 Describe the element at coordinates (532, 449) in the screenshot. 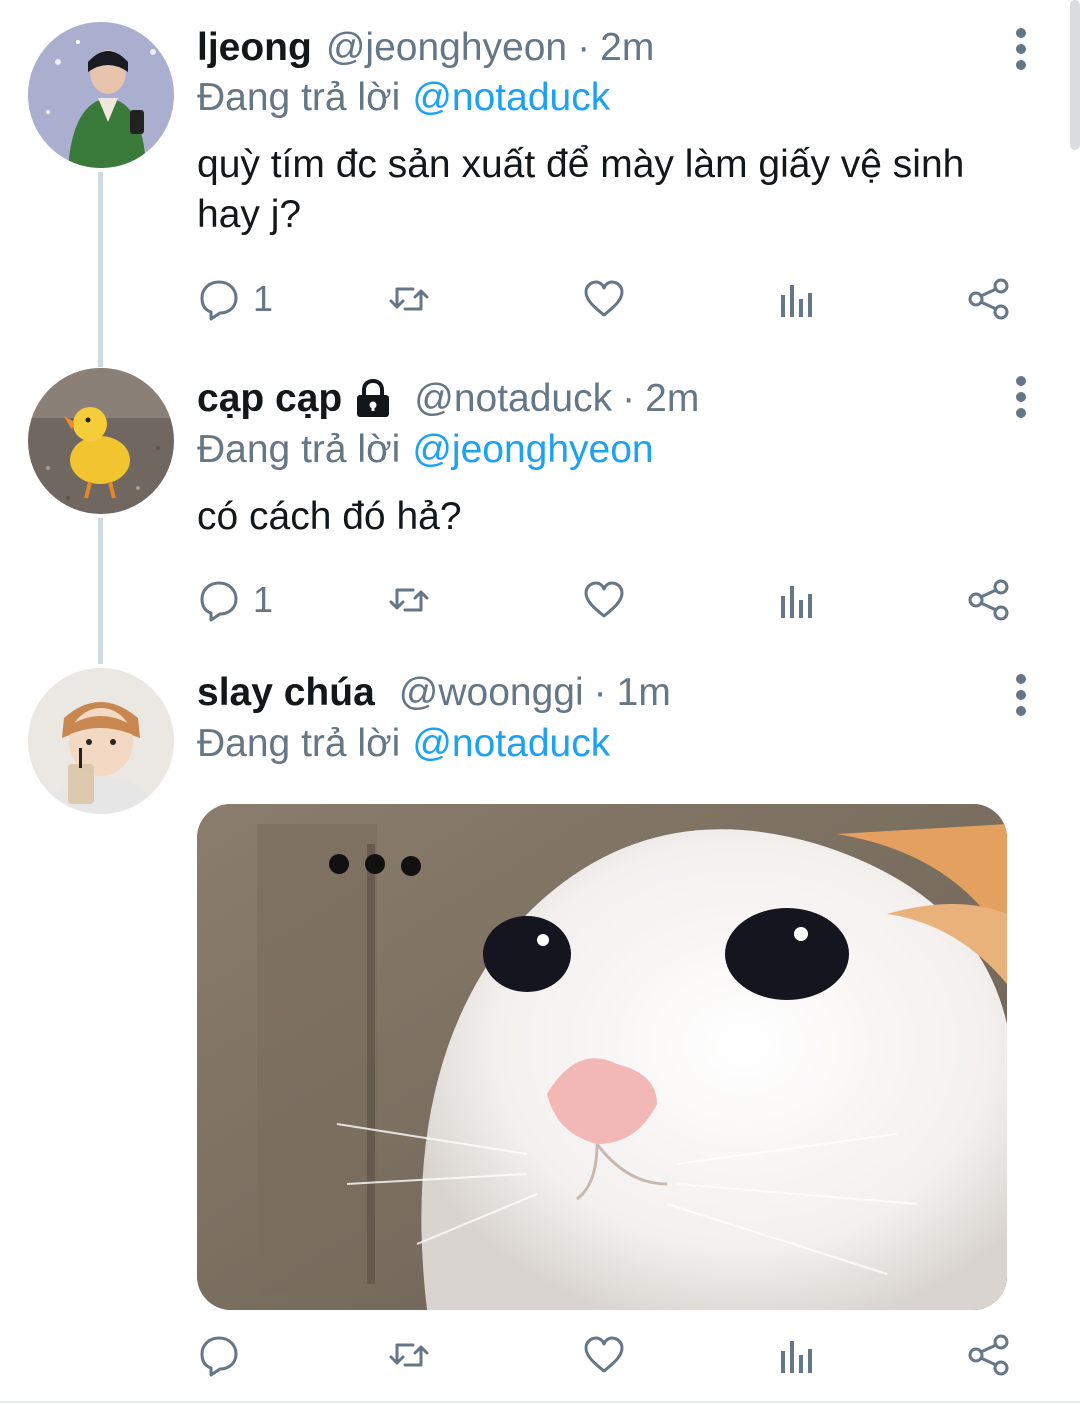

I see `mention-link: @jeonghyeon` at that location.